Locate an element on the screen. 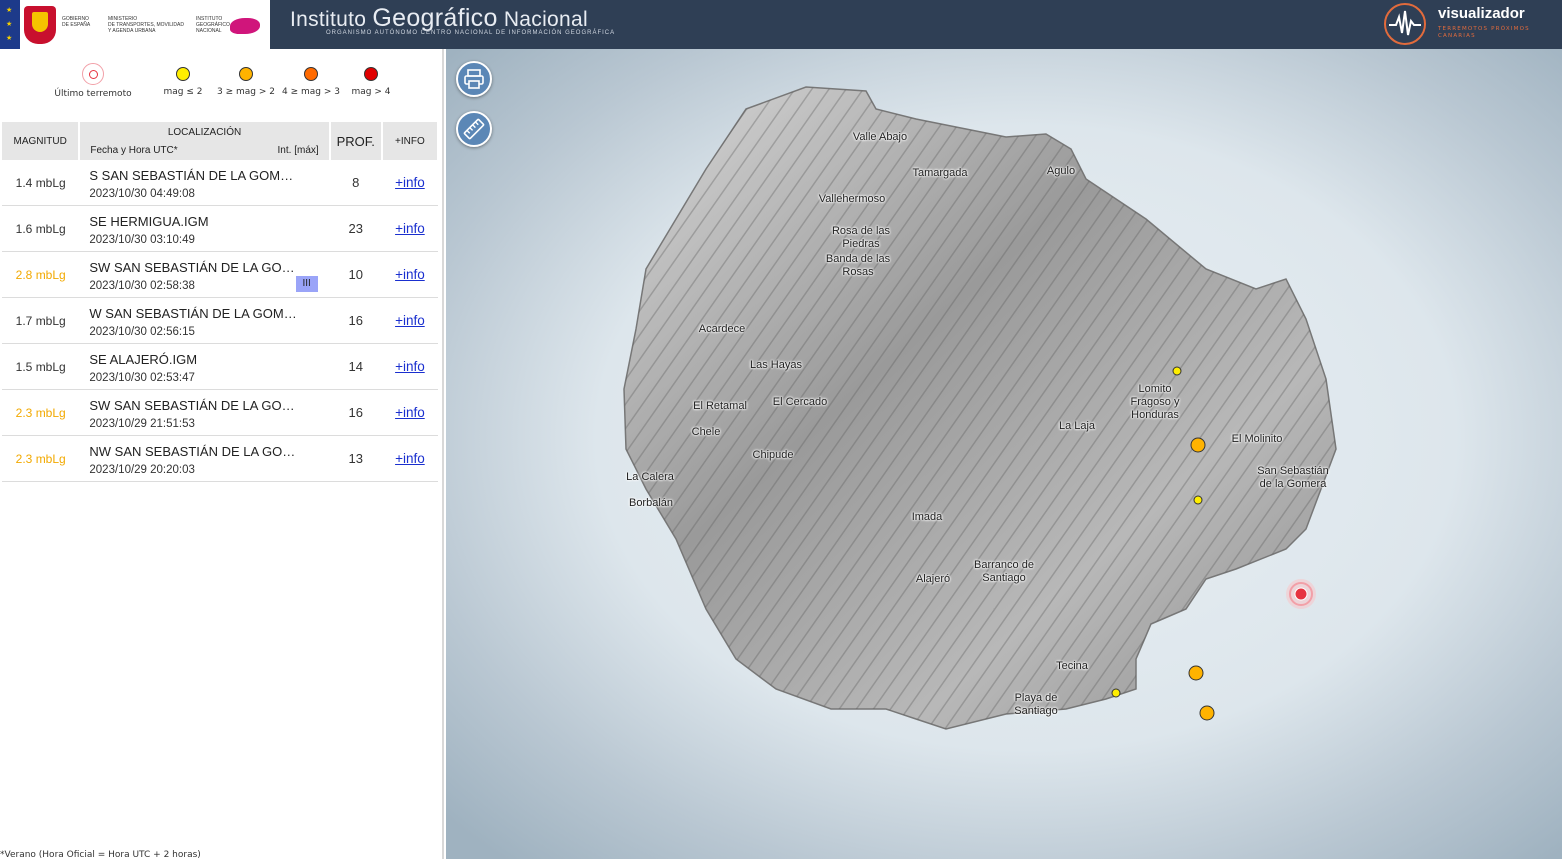 The image size is (1562, 860). intensity-badge: III is located at coordinates (306, 284).